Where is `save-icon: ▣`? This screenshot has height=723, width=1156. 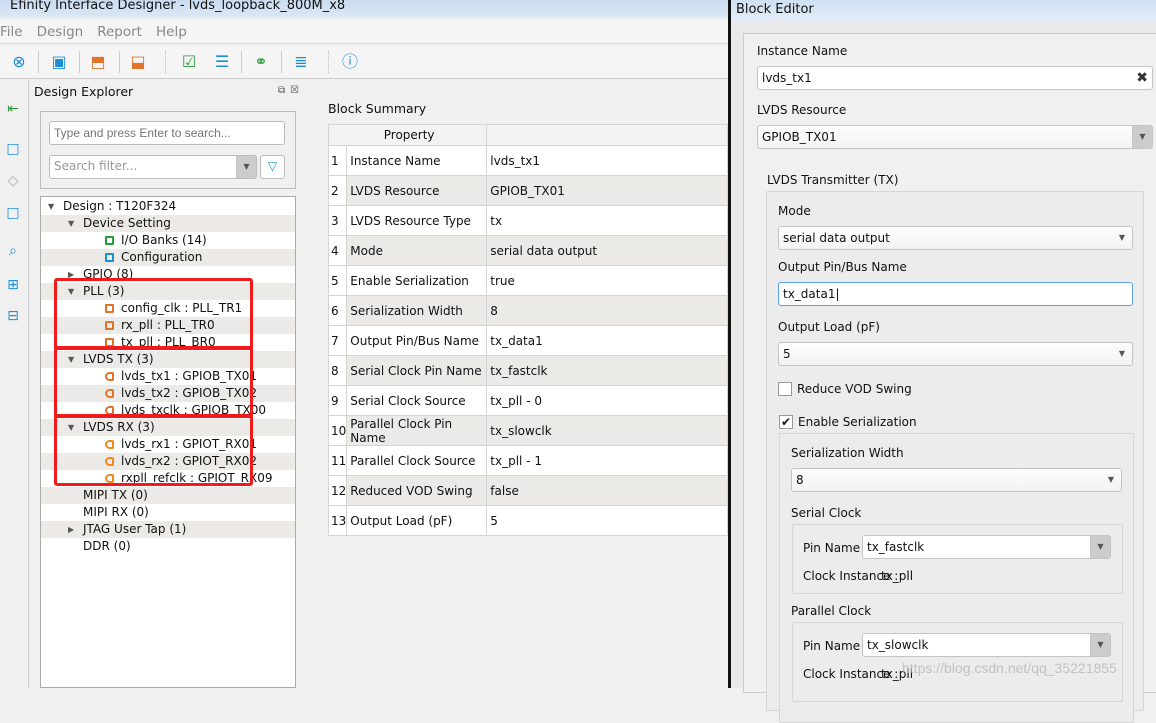 save-icon: ▣ is located at coordinates (59, 62).